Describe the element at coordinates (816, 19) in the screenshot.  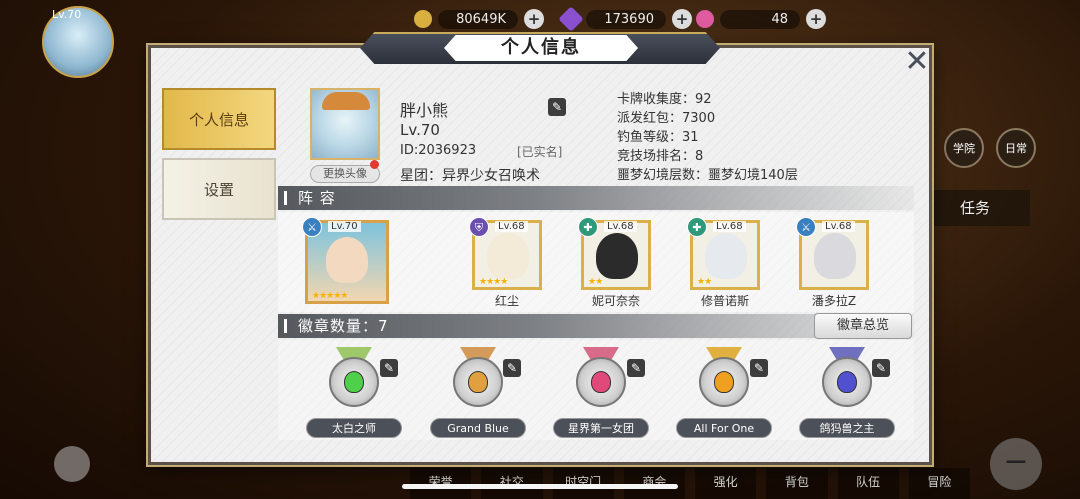
I see `add-energy-button: +` at that location.